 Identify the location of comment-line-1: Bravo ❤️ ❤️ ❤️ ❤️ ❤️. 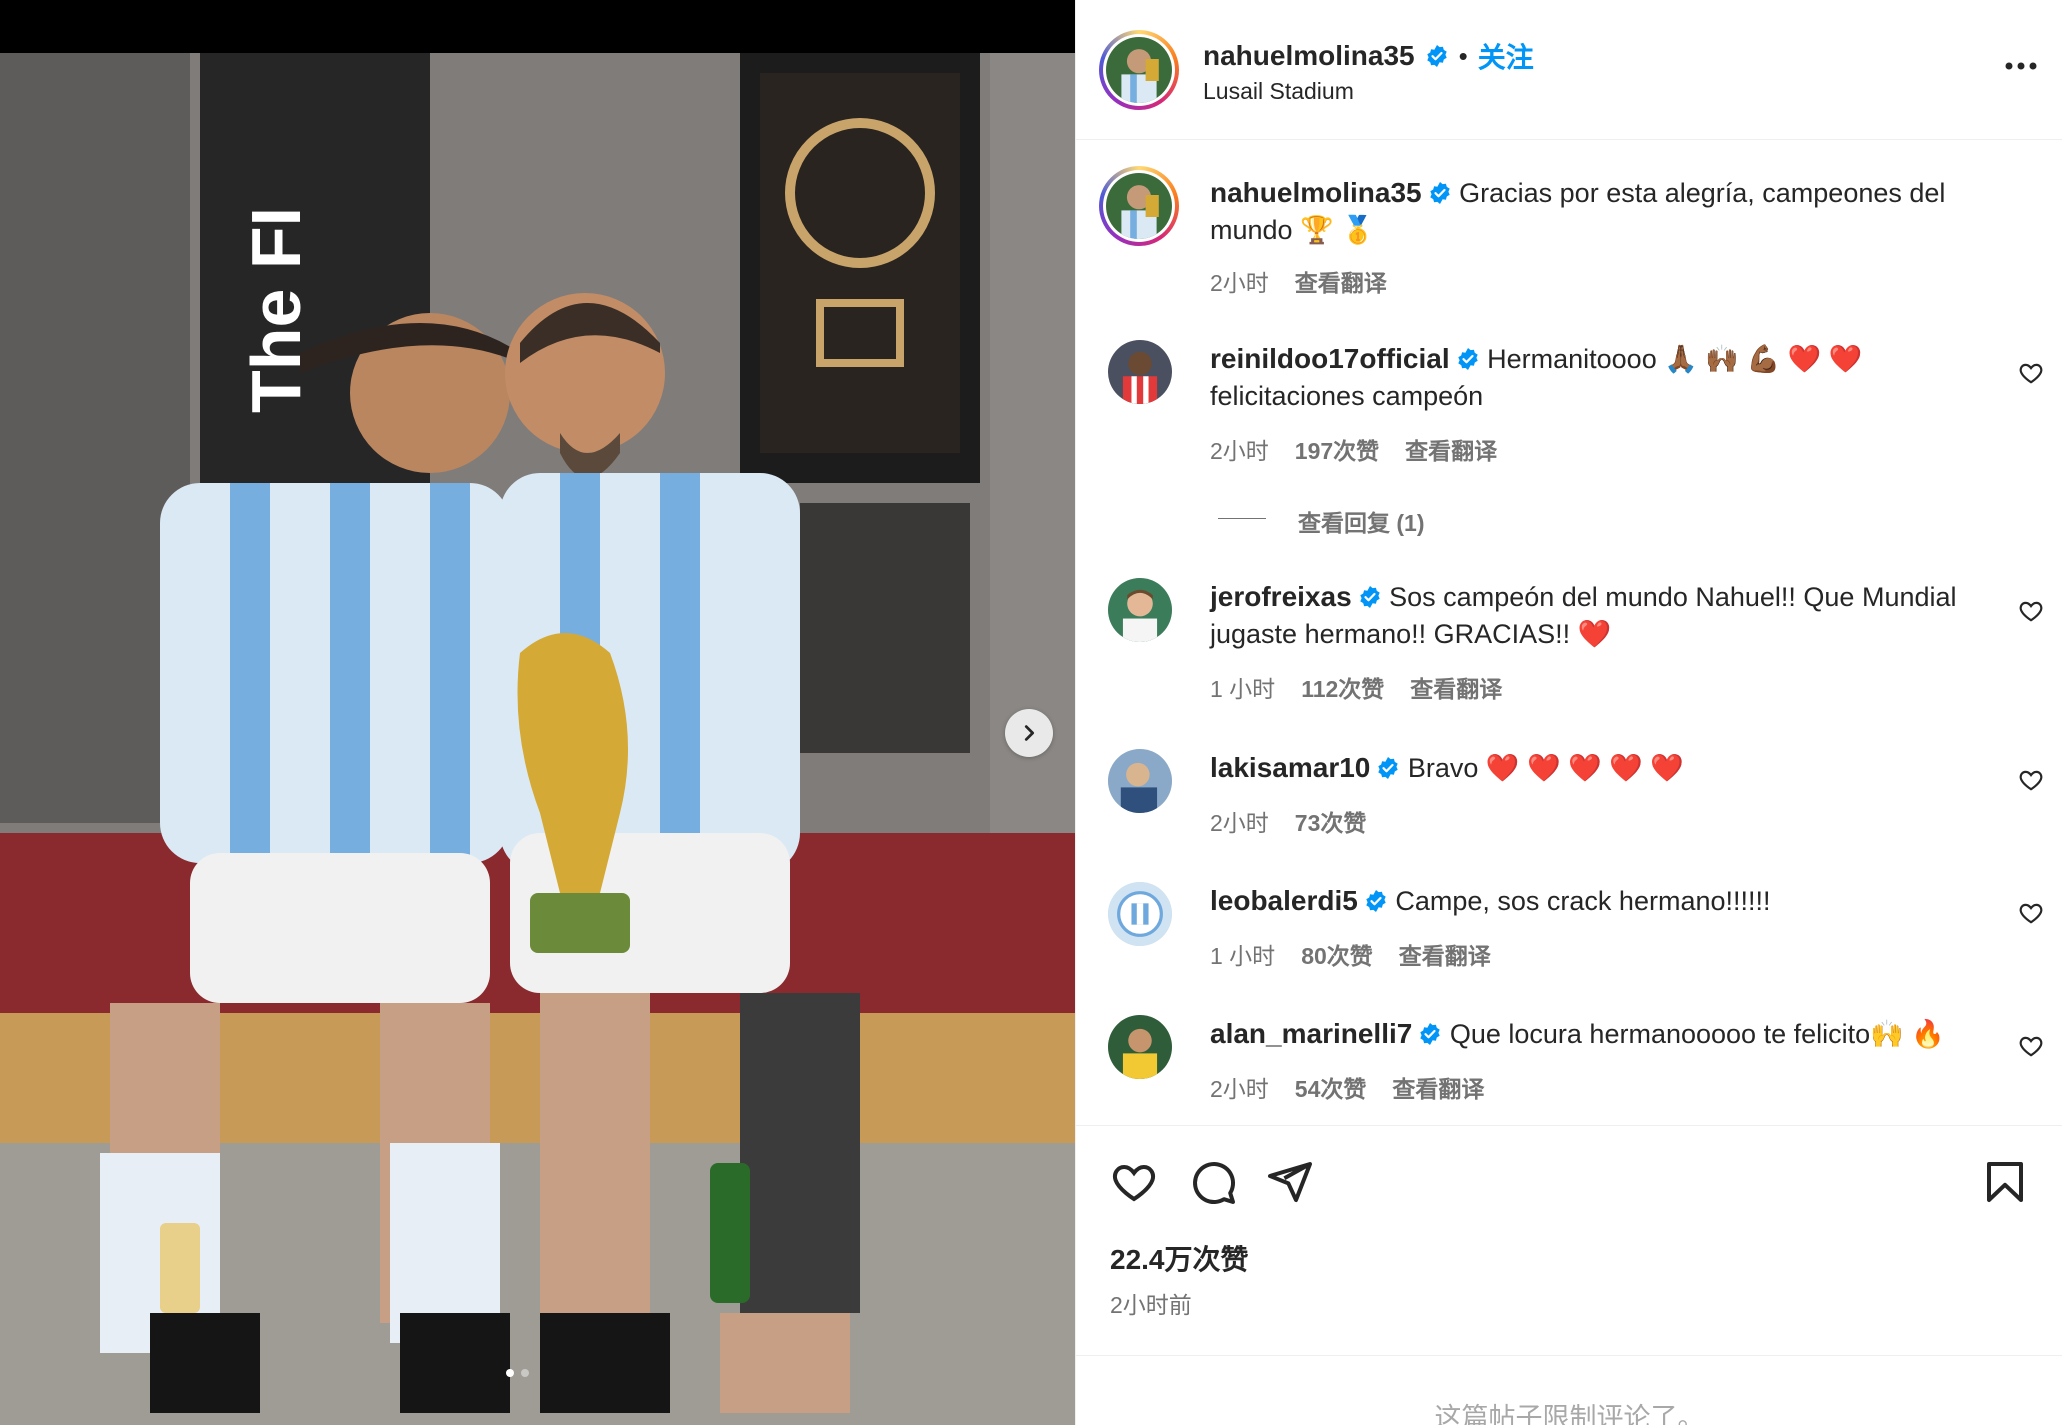
(1546, 768).